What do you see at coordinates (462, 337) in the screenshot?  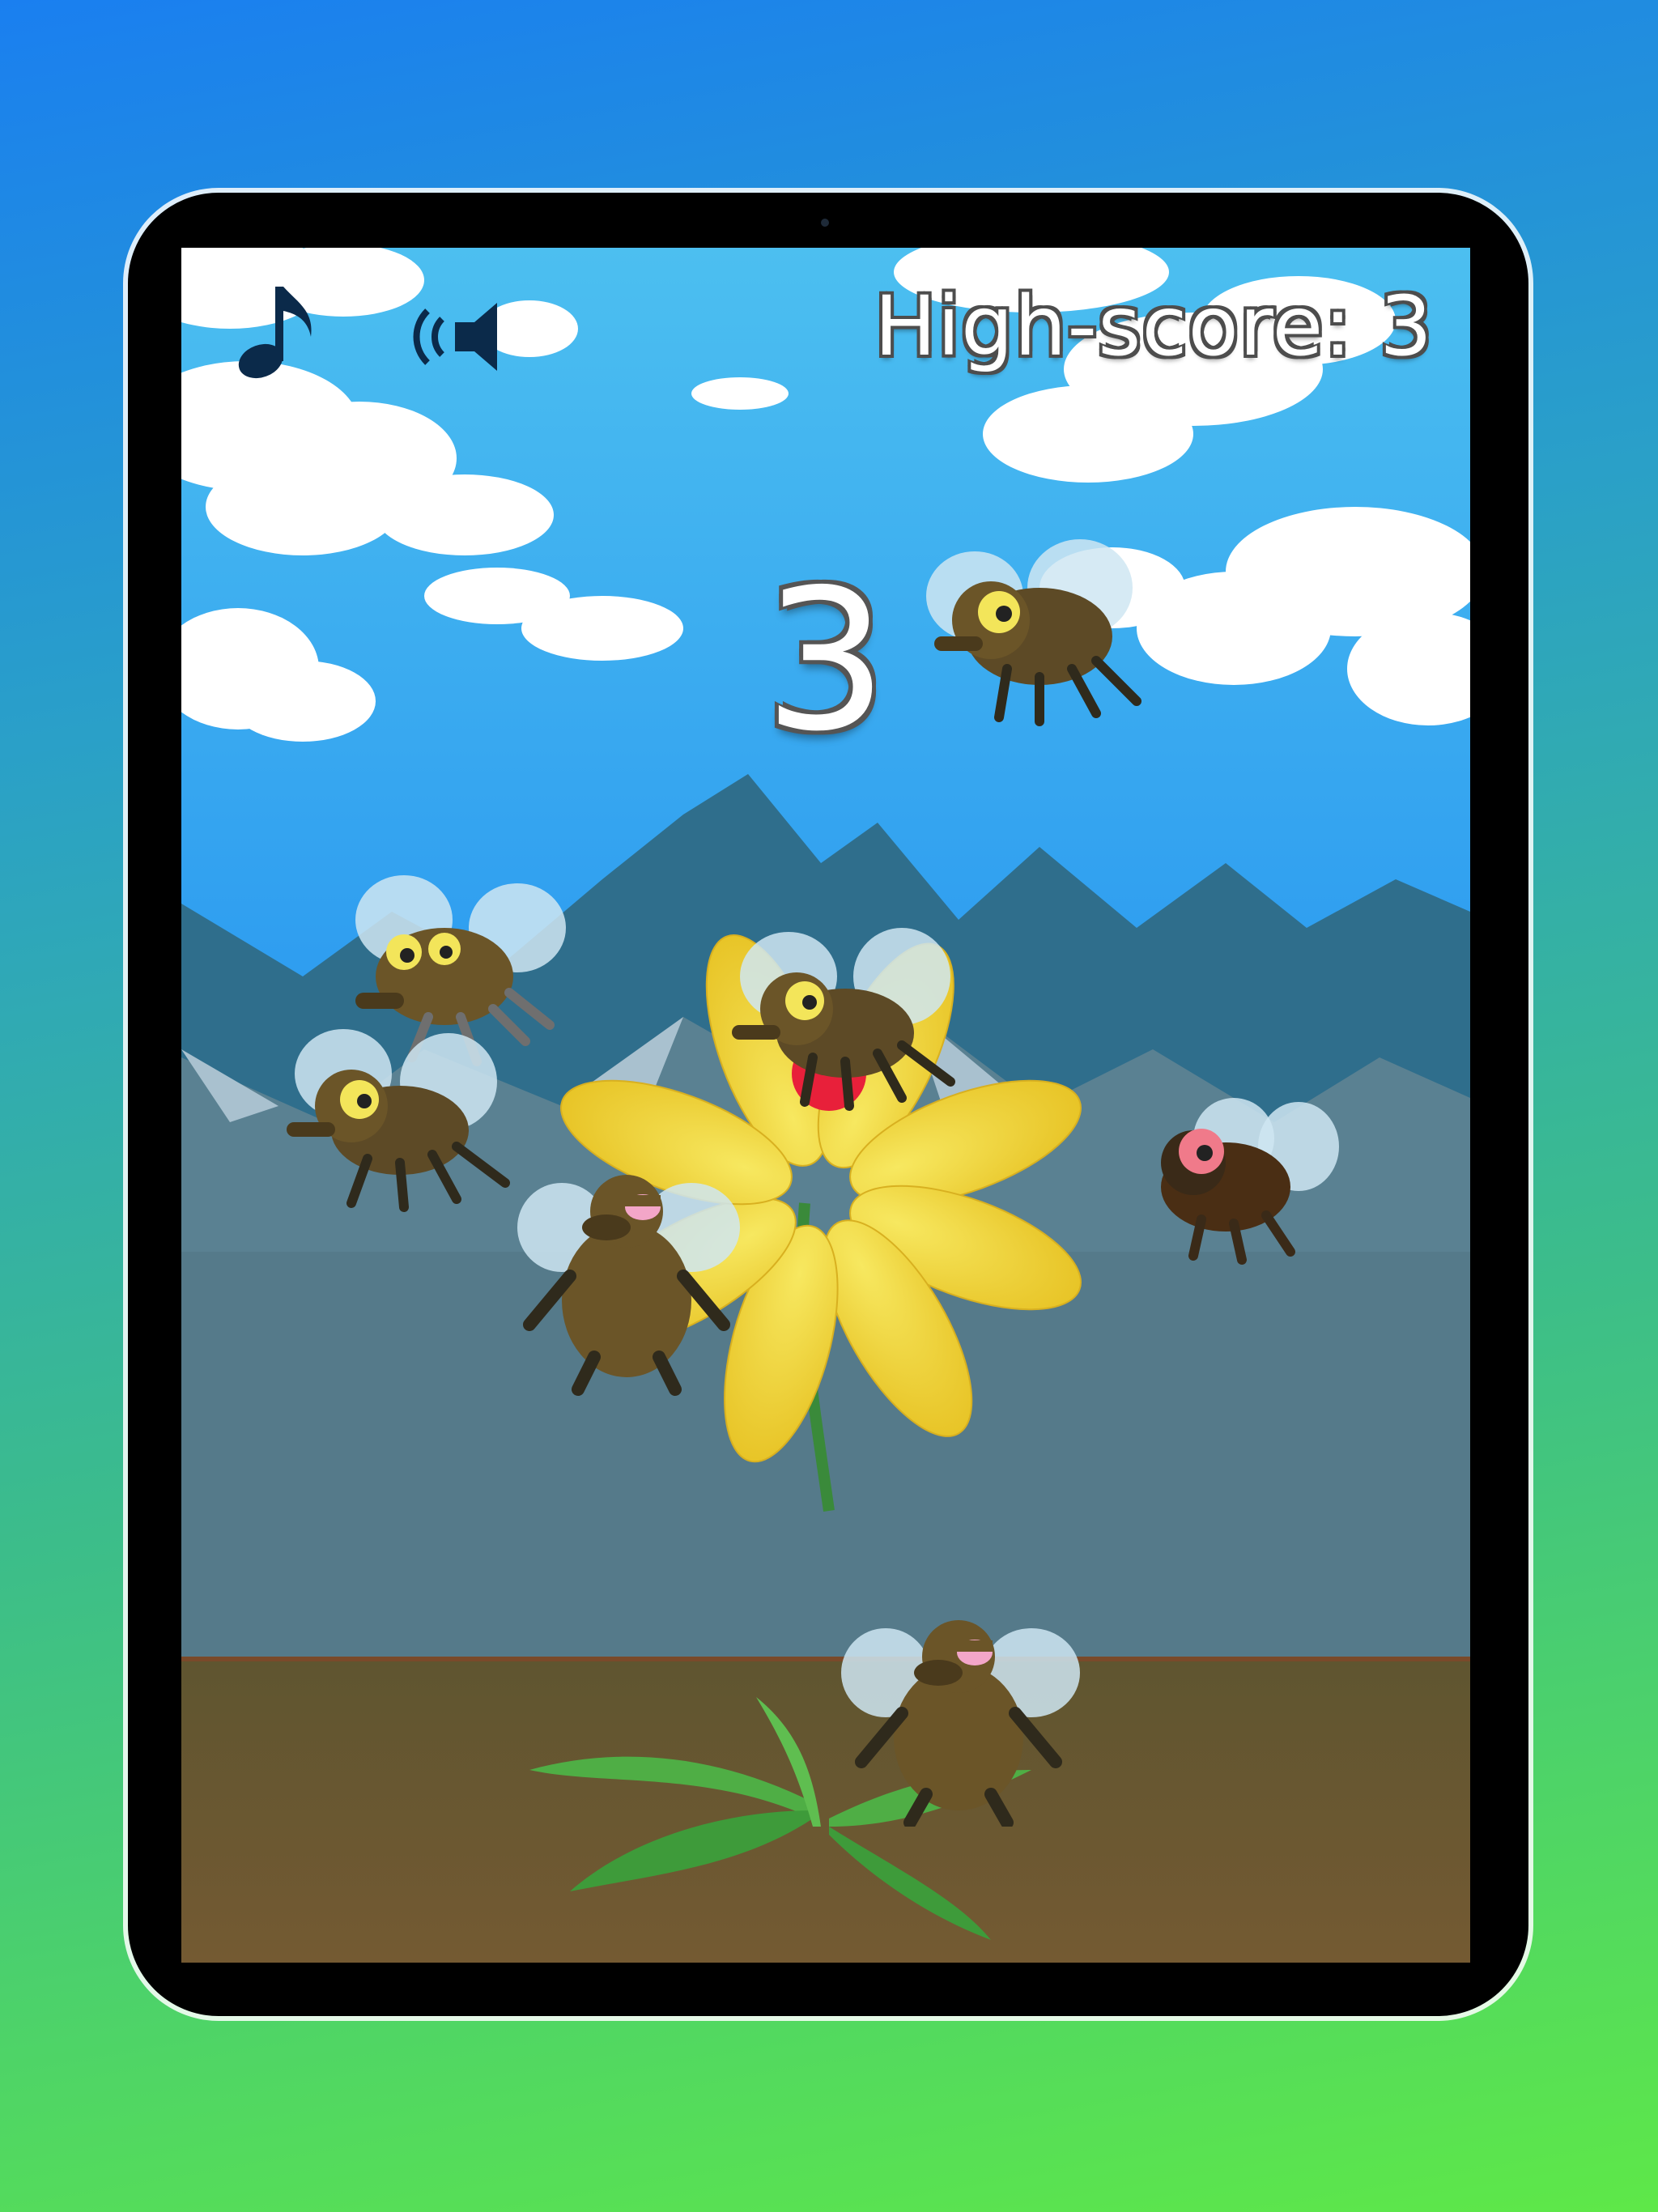 I see `speaker-icon` at bounding box center [462, 337].